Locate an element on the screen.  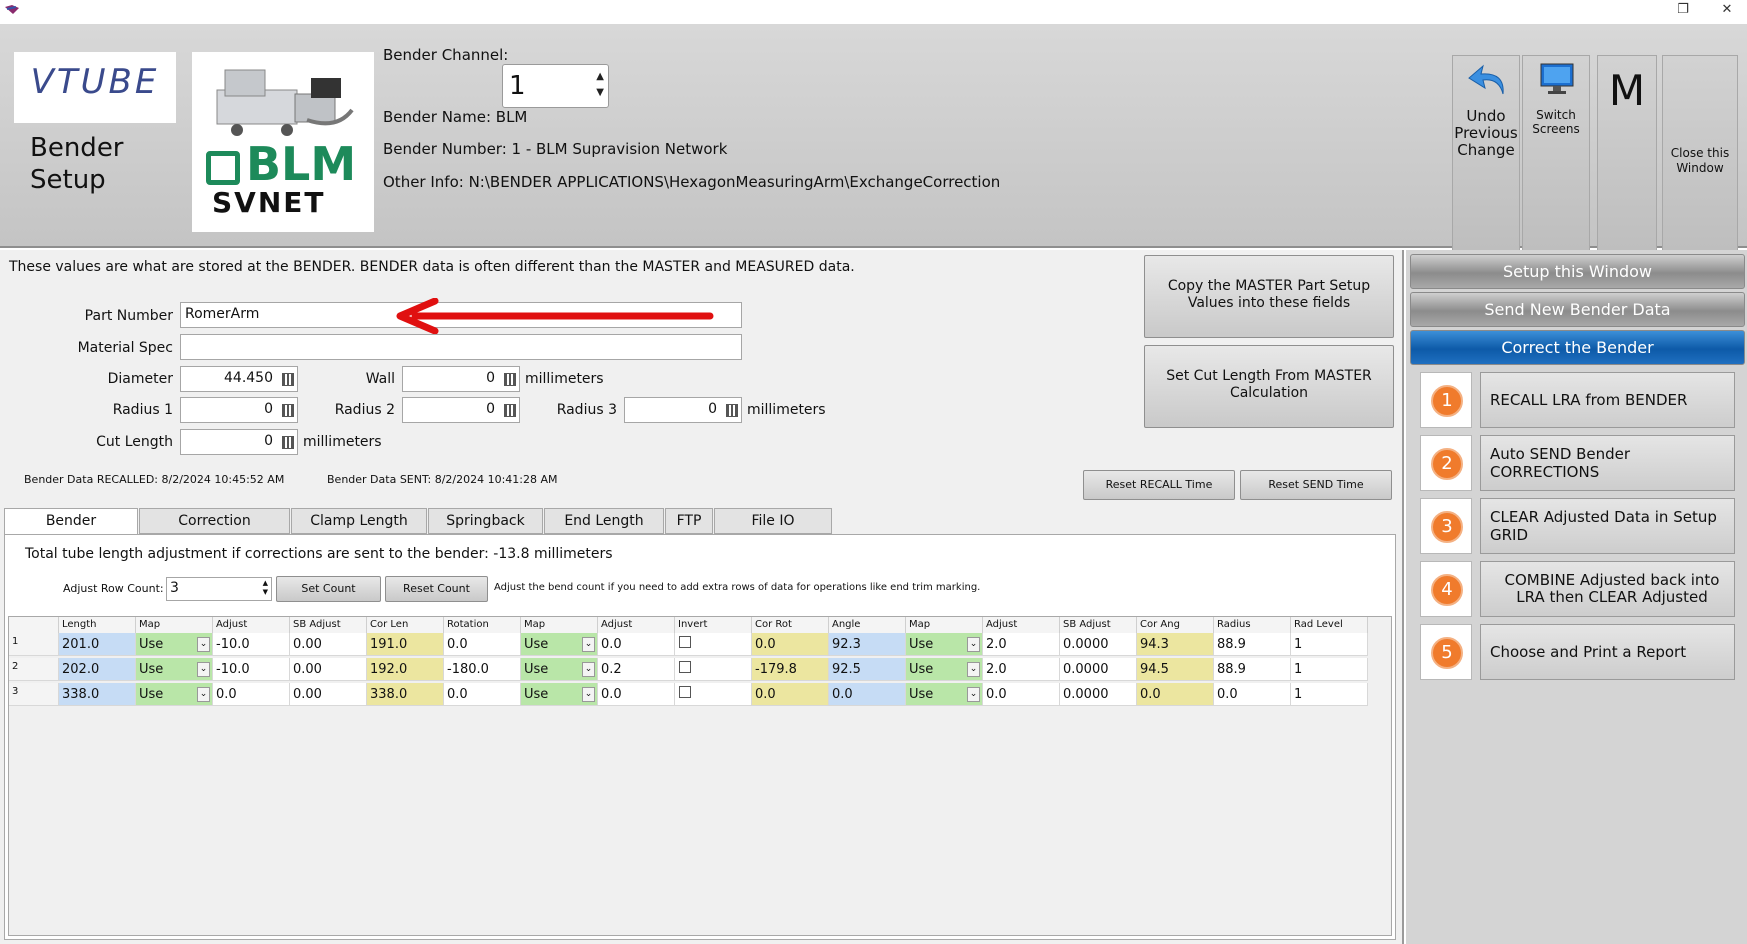
correct-bender-button: Correct the Bender is located at coordinates (1577, 347).